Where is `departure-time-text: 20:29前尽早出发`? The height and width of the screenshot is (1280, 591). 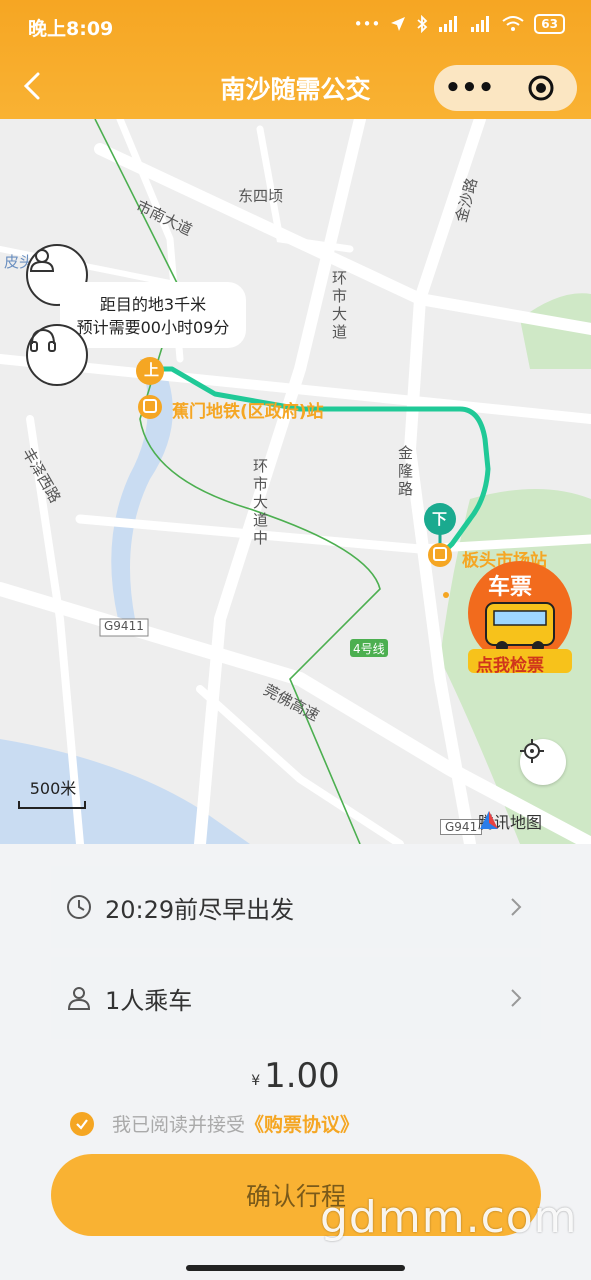 departure-time-text: 20:29前尽早出发 is located at coordinates (200, 909).